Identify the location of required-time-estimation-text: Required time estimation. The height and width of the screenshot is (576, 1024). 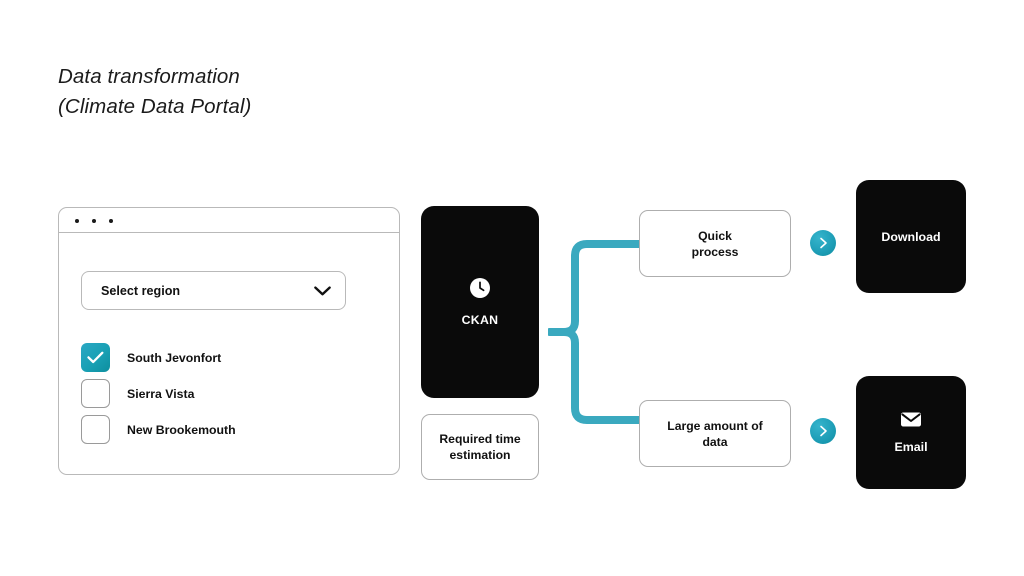
(479, 447).